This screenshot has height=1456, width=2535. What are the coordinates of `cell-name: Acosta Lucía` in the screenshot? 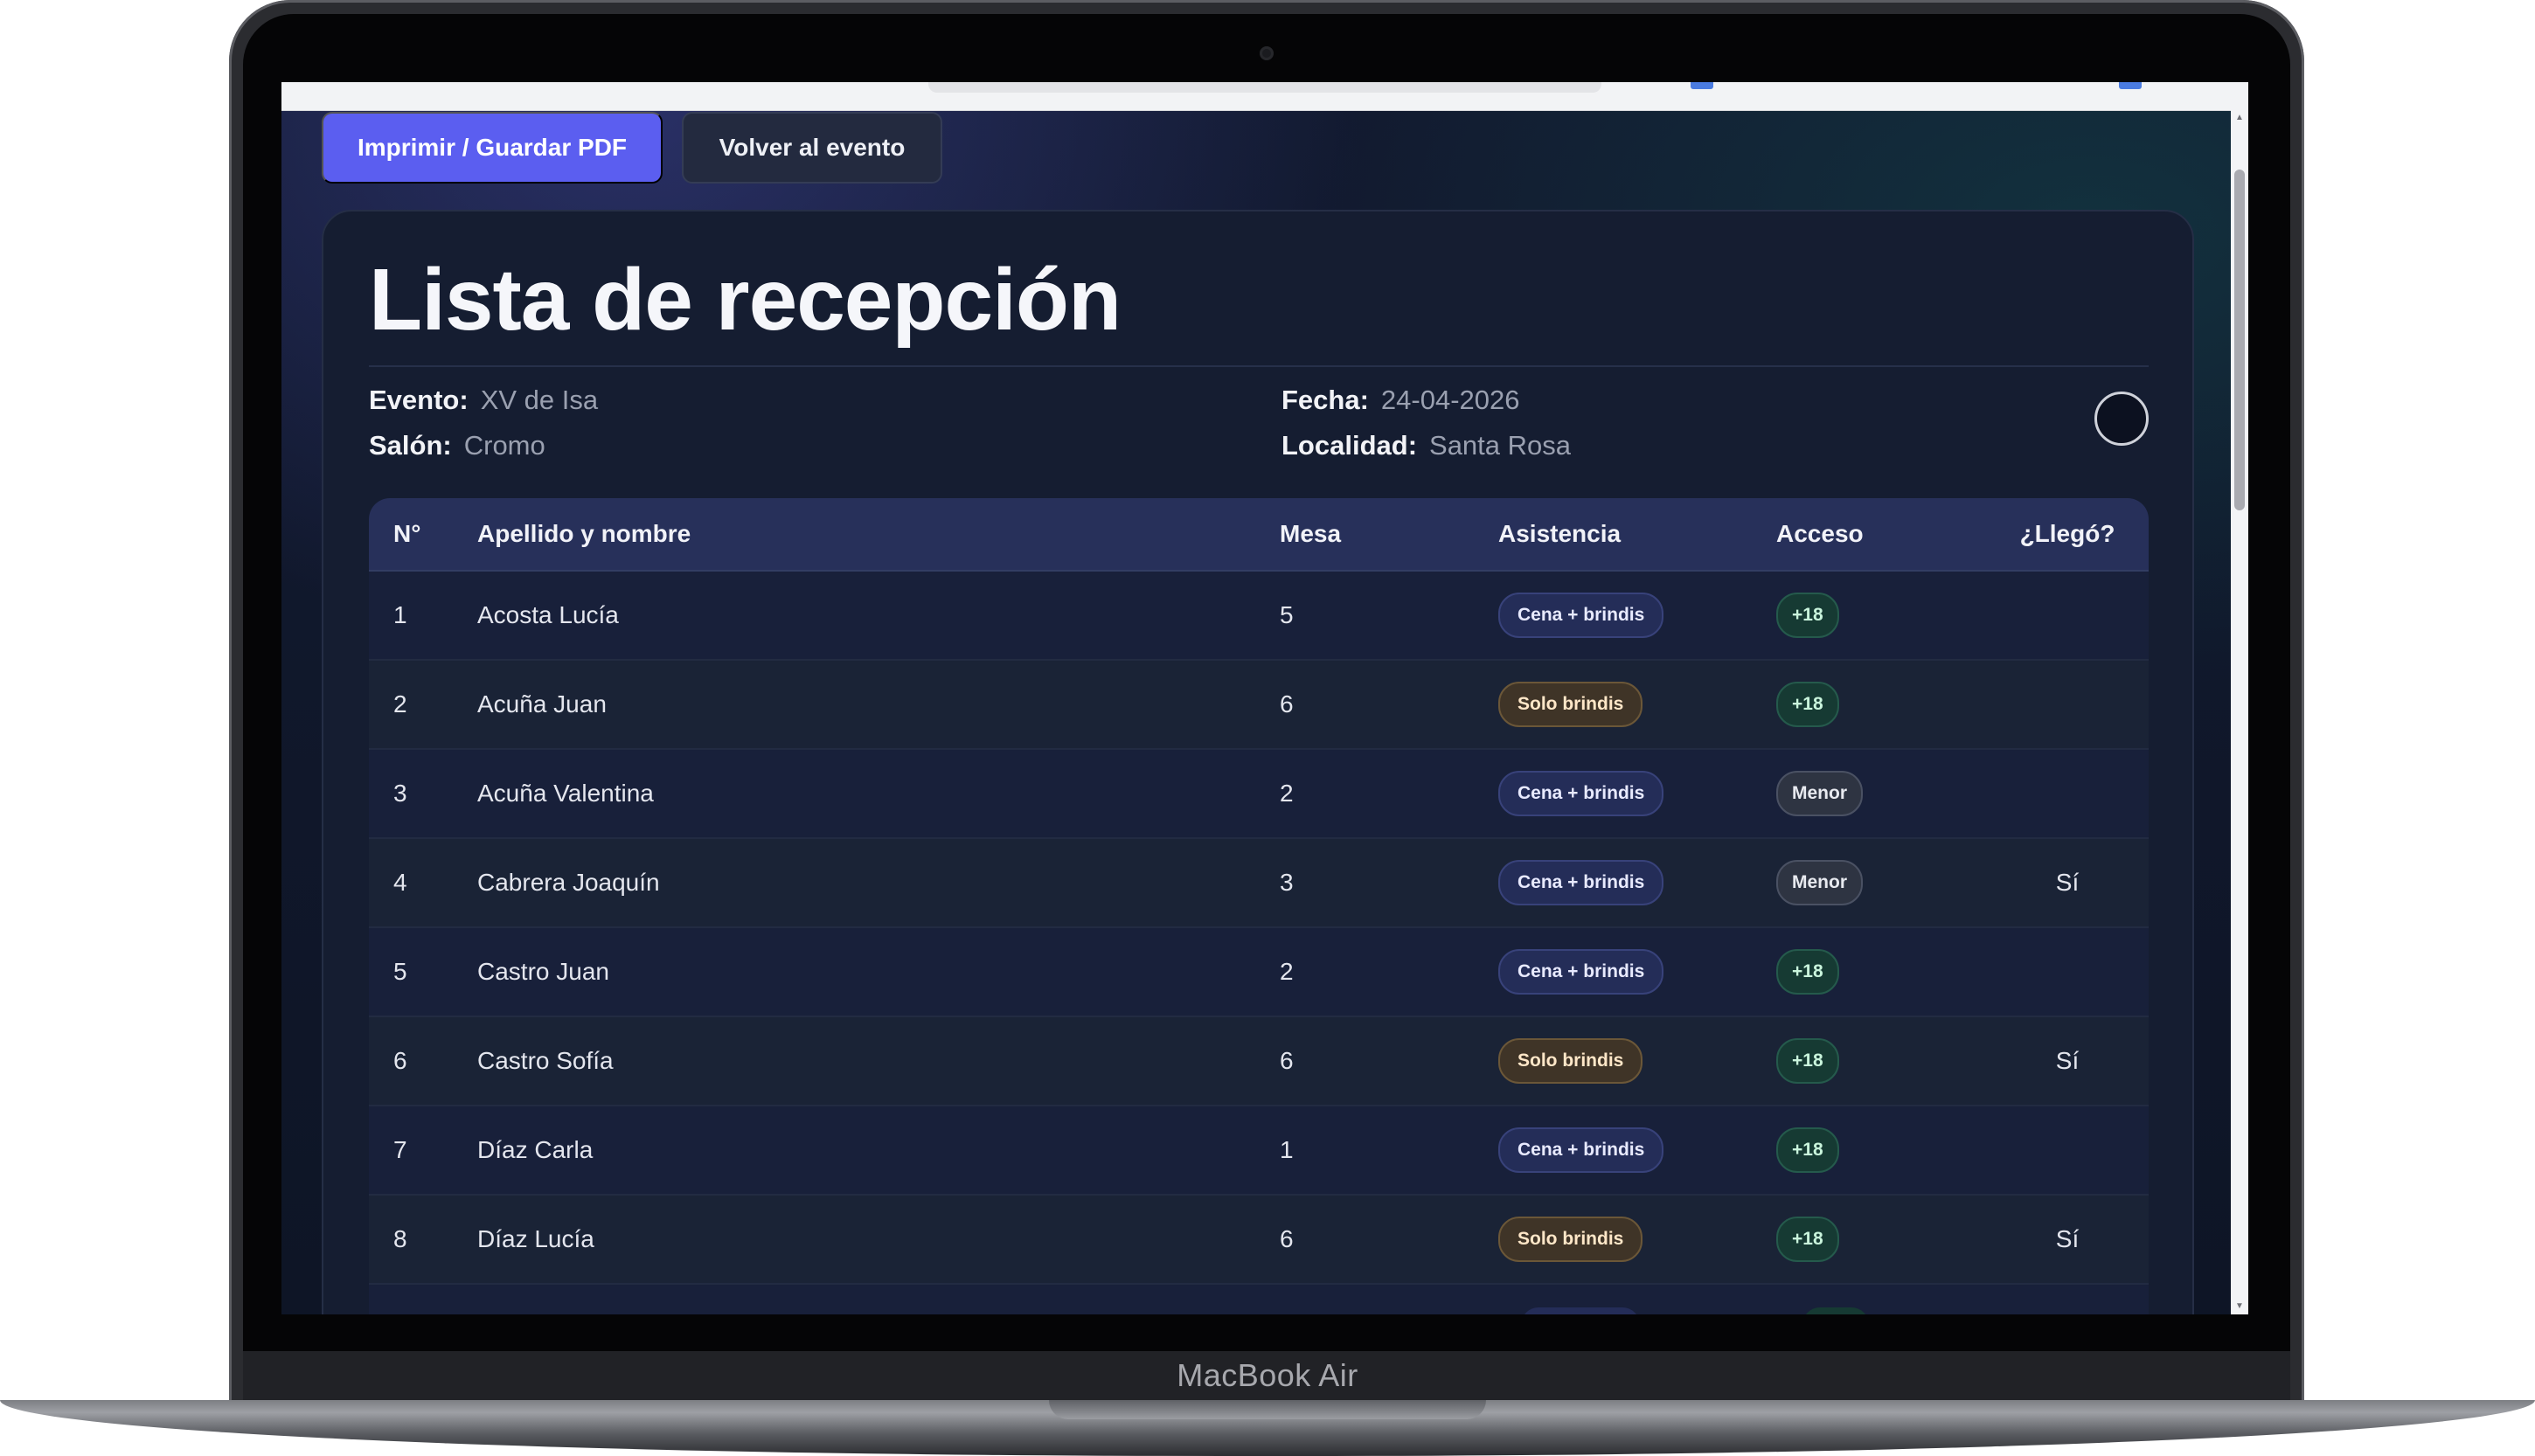 It's located at (548, 614).